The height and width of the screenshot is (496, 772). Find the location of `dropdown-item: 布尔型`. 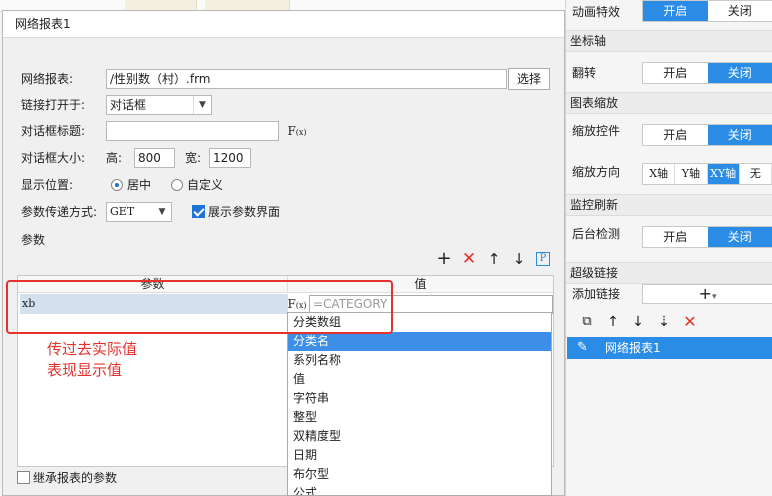

dropdown-item: 布尔型 is located at coordinates (419, 474).